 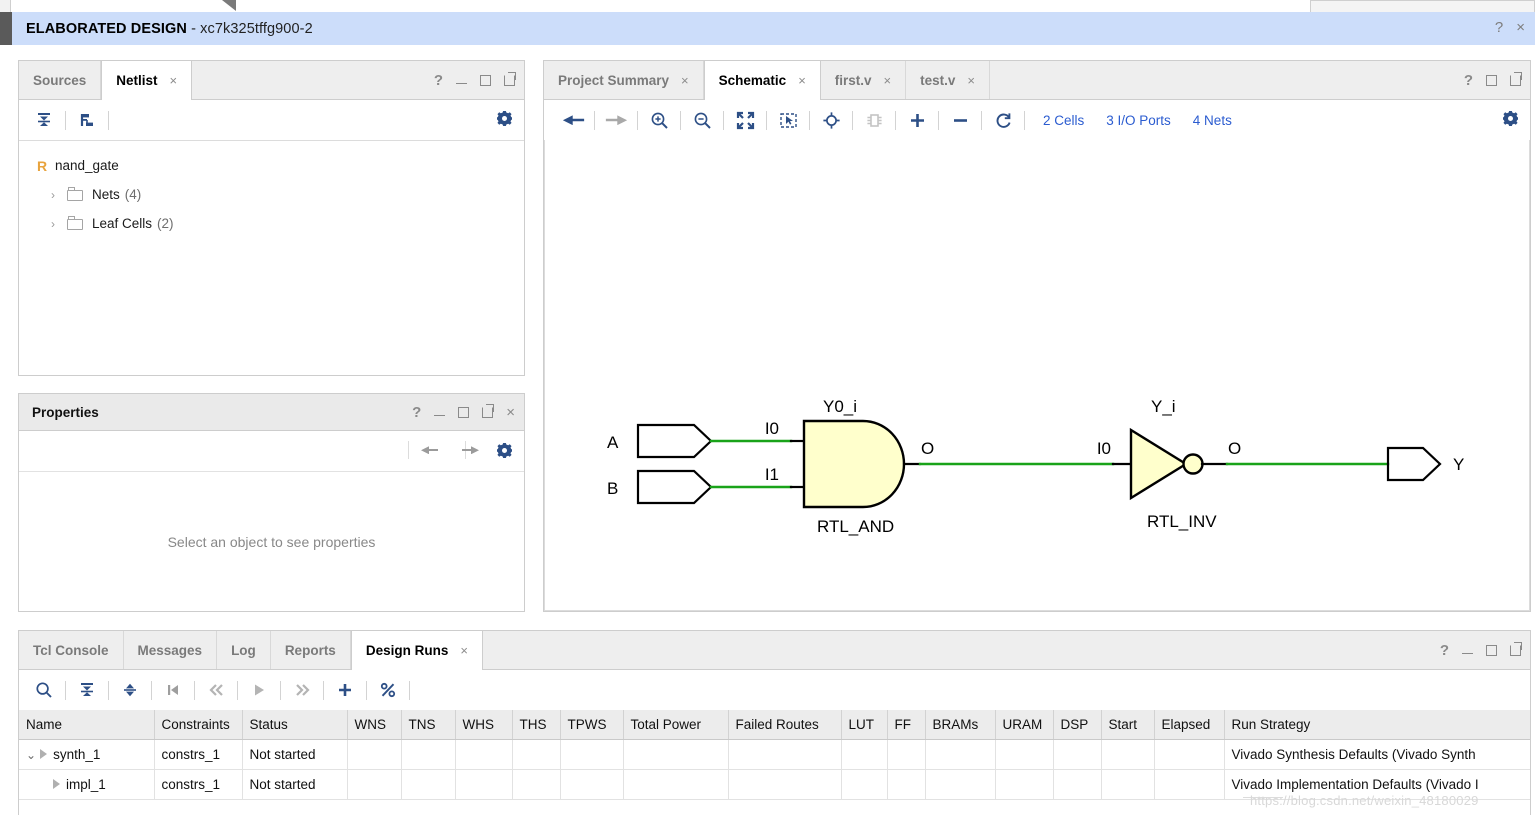 What do you see at coordinates (374, 725) in the screenshot?
I see `col-wns: WNS` at bounding box center [374, 725].